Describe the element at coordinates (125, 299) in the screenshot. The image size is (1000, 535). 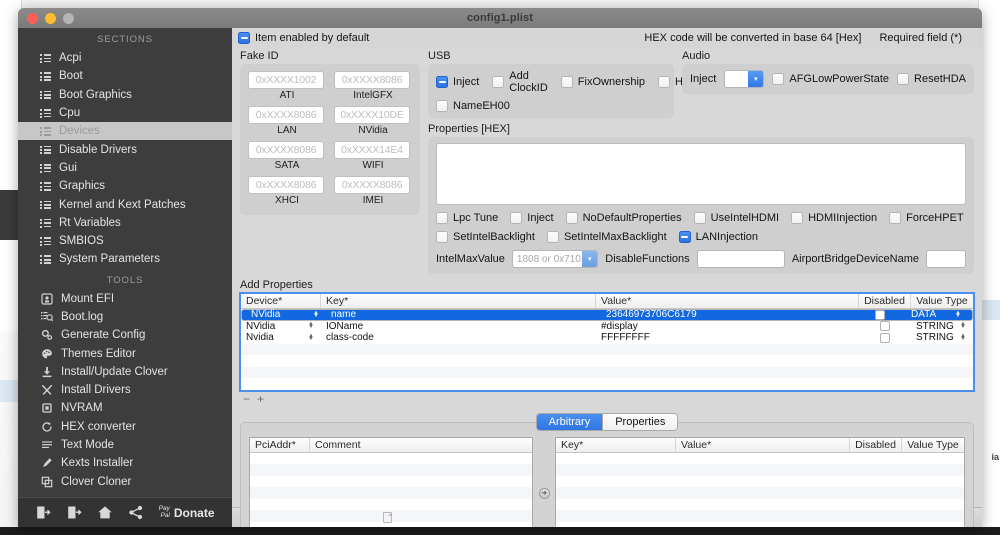
I see `sidebar-tool-mount-efi: Mount EFI` at that location.